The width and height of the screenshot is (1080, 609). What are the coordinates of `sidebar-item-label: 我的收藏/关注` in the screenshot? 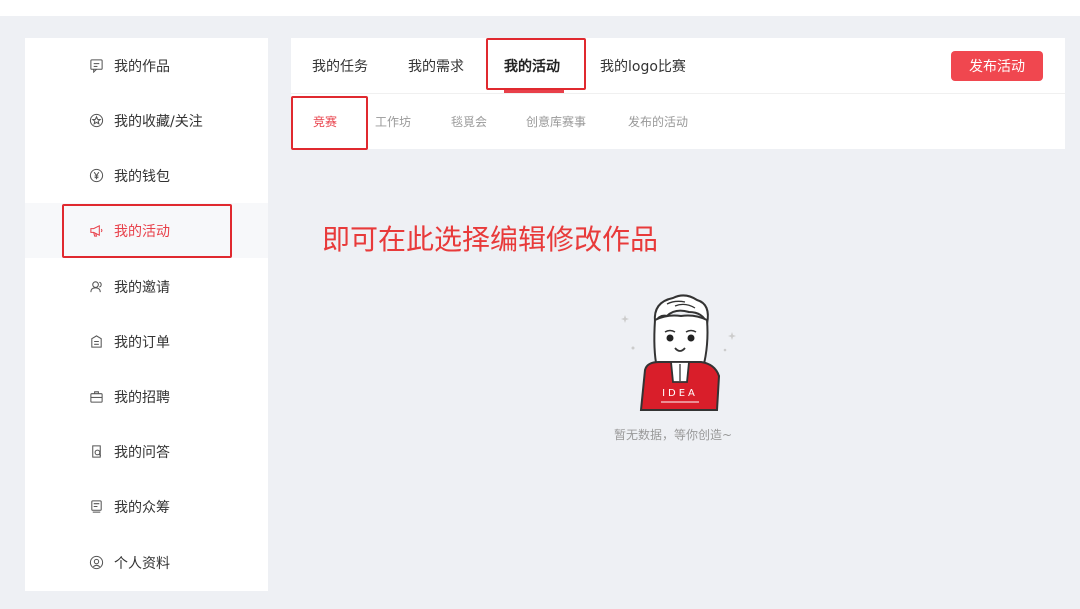 It's located at (158, 121).